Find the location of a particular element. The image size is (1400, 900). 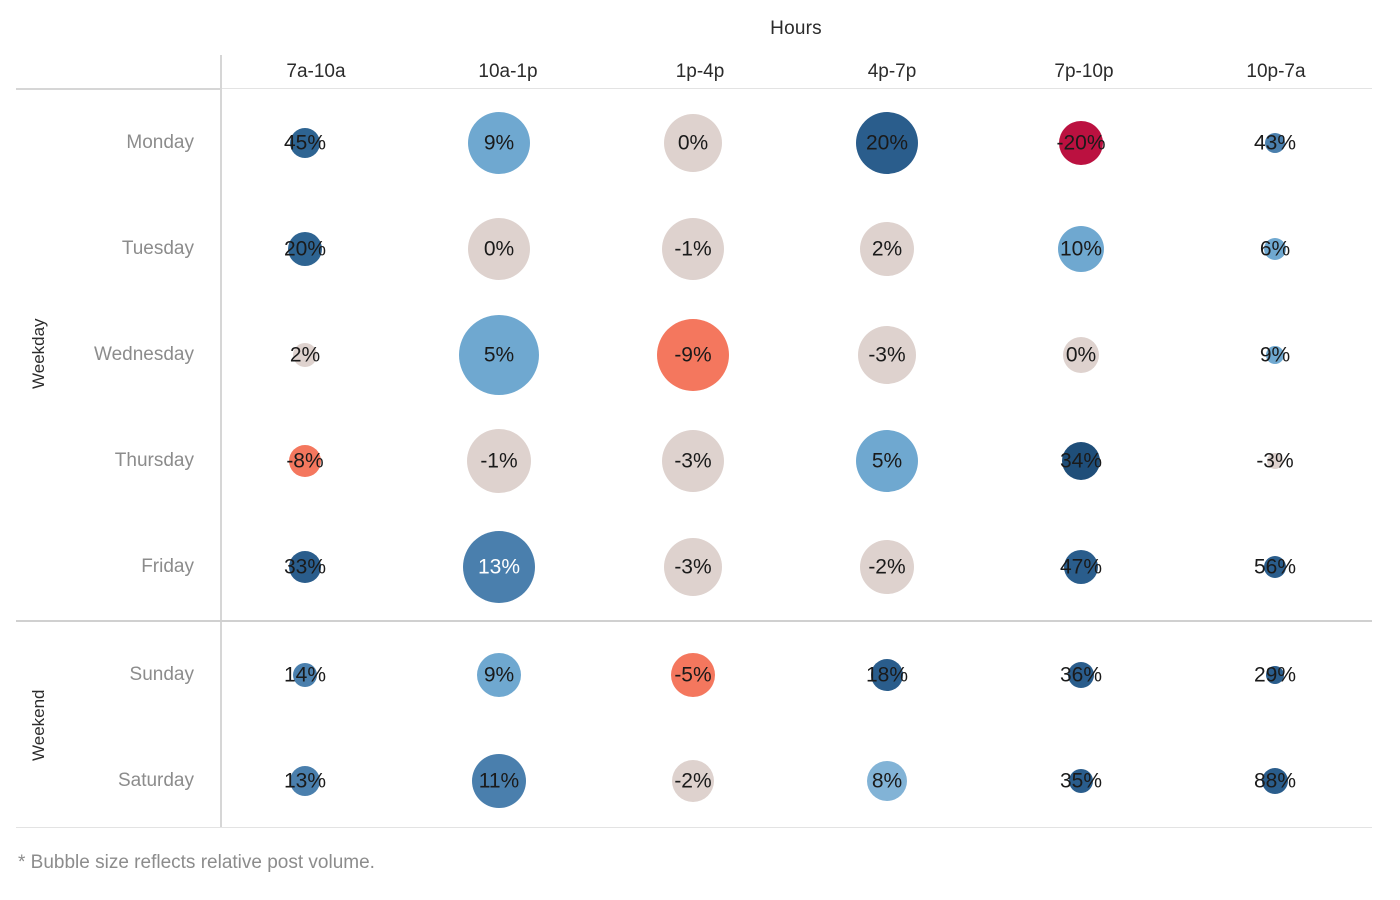

bubble-cell: 47% is located at coordinates (1081, 567).